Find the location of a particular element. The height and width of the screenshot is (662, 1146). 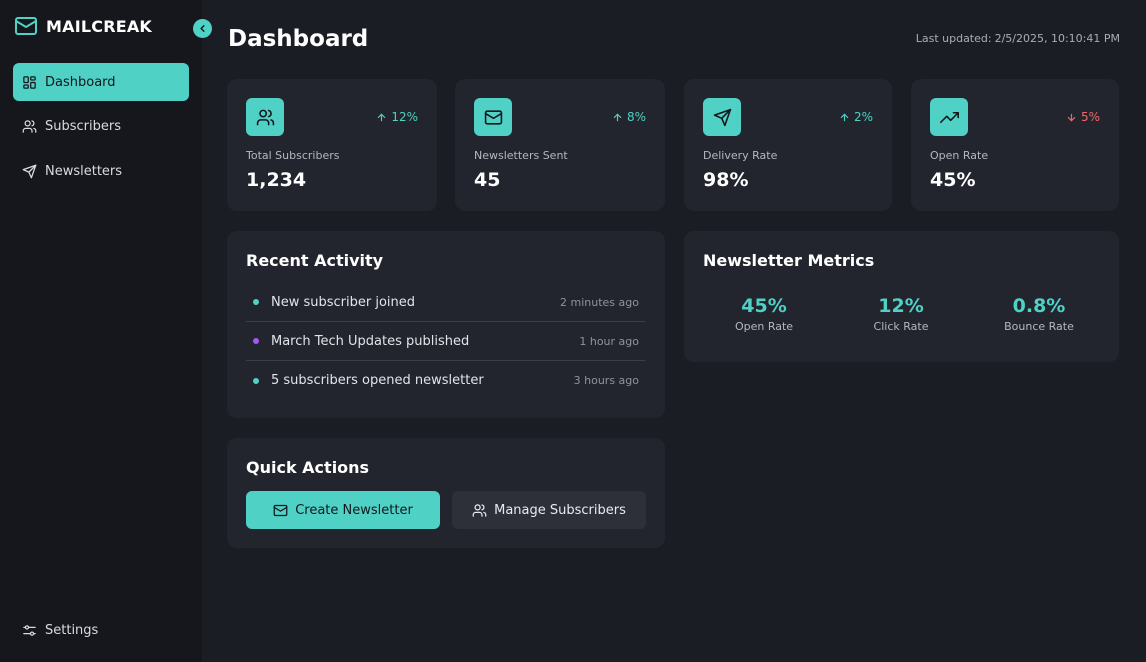

activity-time: 2 minutes ago is located at coordinates (599, 302).